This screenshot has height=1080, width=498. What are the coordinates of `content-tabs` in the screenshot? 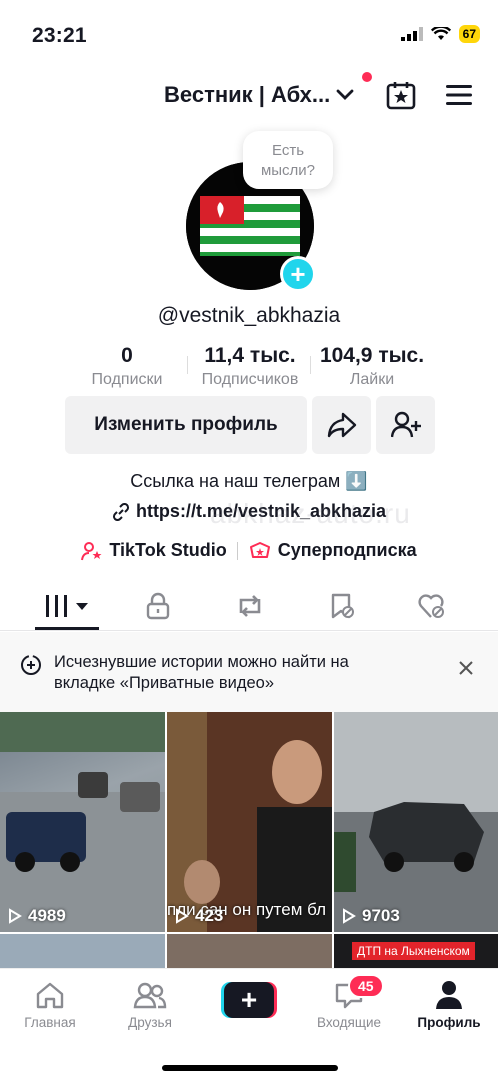 It's located at (249, 607).